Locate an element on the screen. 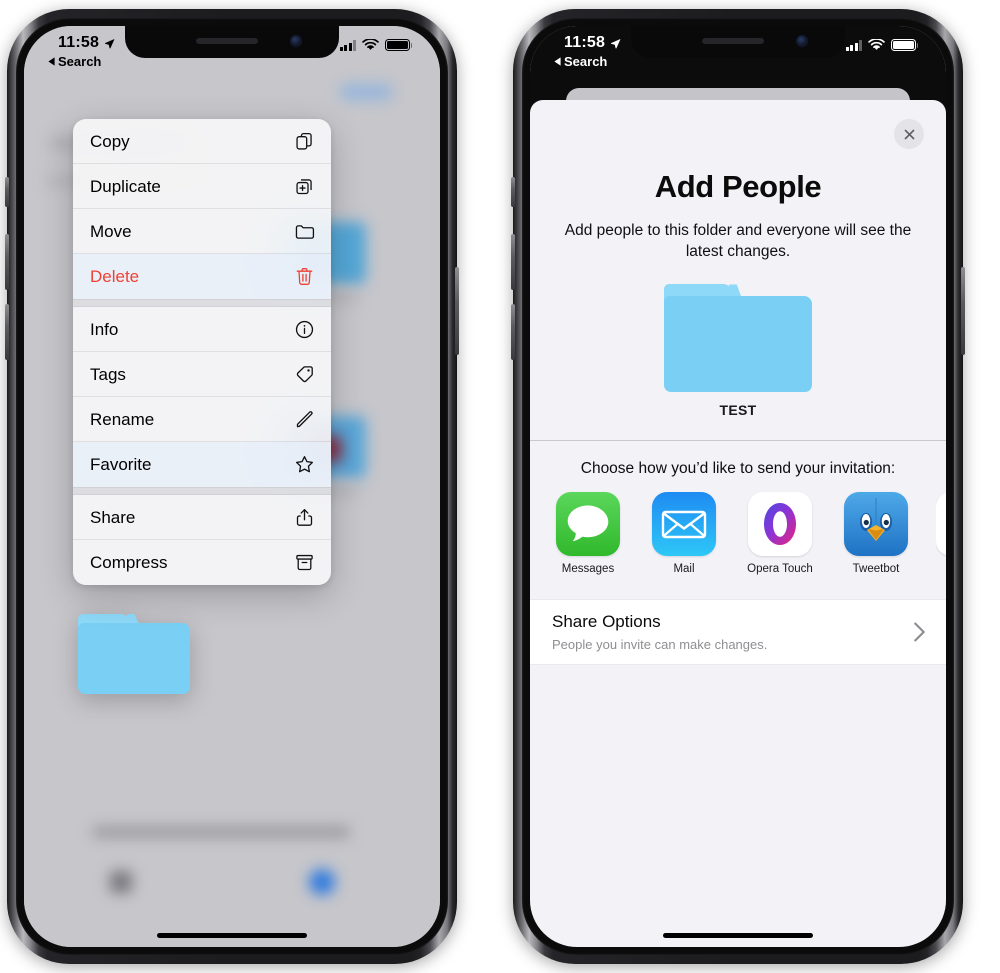 The width and height of the screenshot is (1000, 973). info-icon is located at coordinates (304, 329).